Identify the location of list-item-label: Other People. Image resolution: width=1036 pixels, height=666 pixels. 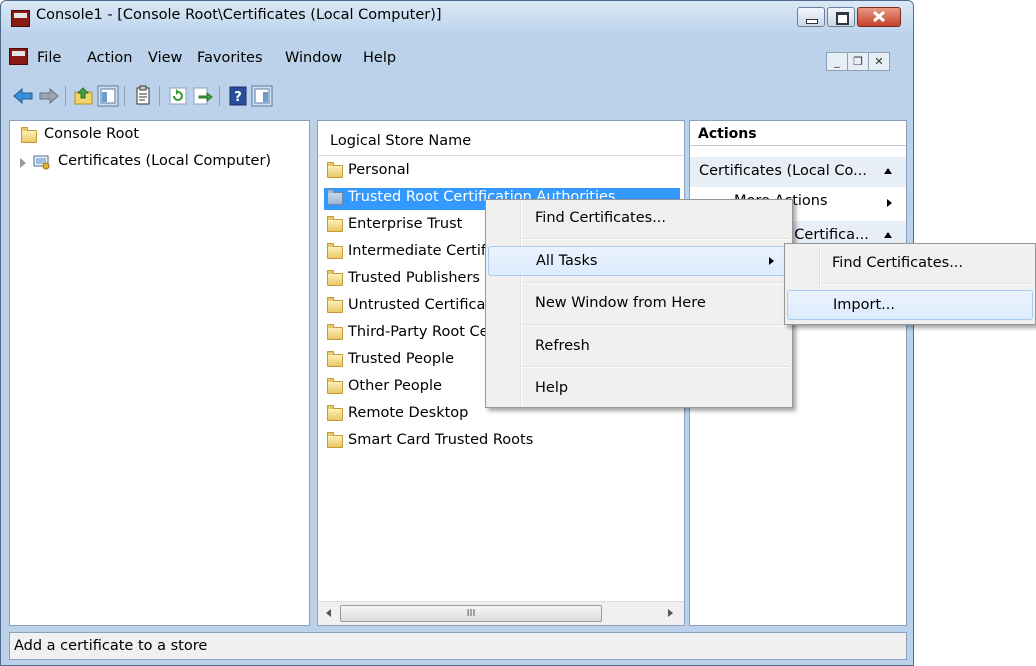
(395, 386).